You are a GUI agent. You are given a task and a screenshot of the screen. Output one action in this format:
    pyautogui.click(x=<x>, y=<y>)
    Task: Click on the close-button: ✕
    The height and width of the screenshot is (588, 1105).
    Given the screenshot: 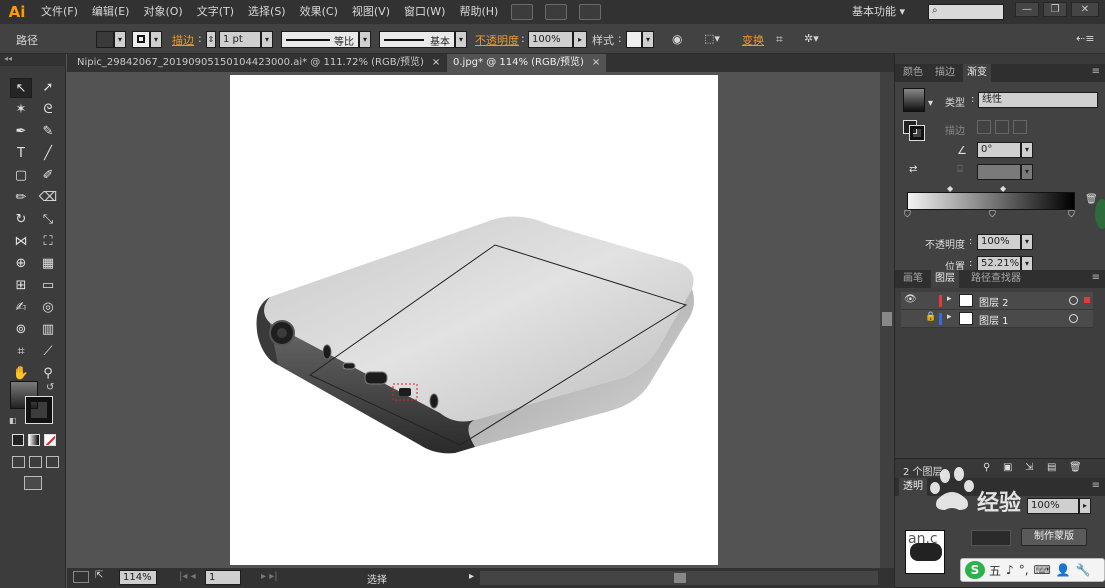 What is the action you would take?
    pyautogui.click(x=1085, y=9)
    